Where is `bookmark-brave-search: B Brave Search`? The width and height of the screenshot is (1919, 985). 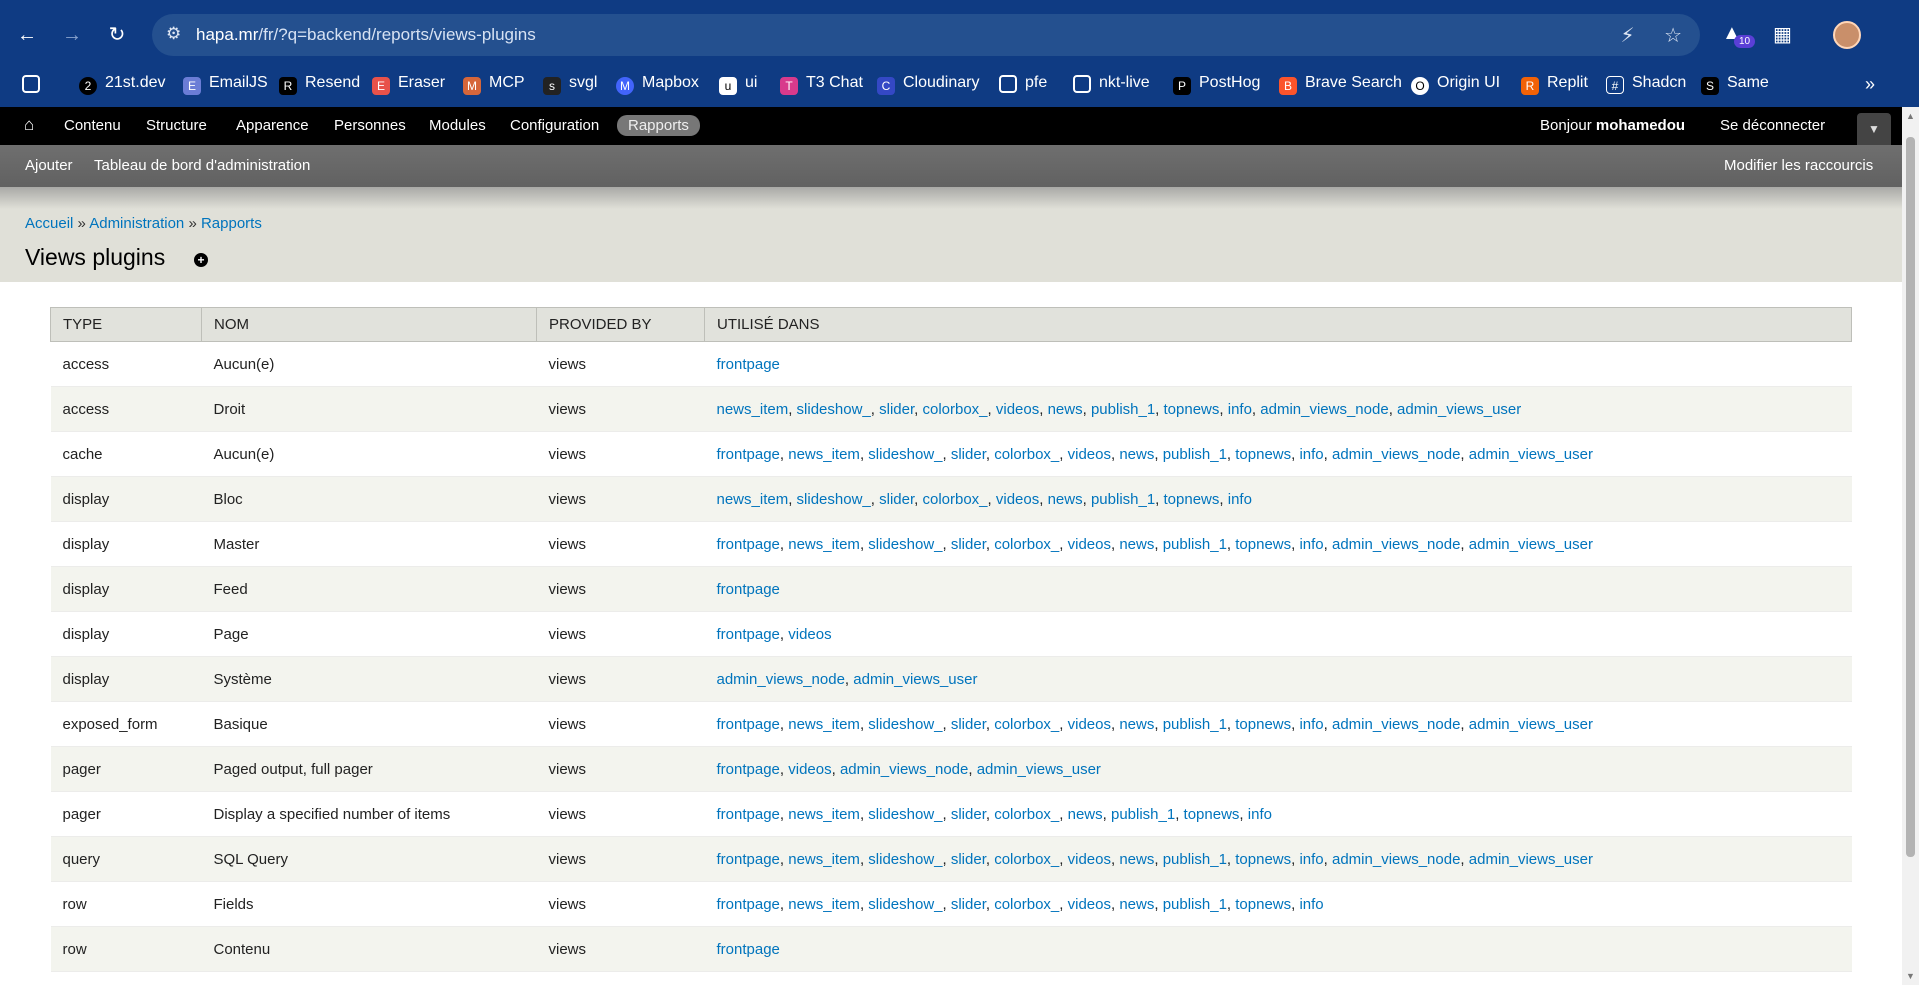 bookmark-brave-search: B Brave Search is located at coordinates (1340, 84).